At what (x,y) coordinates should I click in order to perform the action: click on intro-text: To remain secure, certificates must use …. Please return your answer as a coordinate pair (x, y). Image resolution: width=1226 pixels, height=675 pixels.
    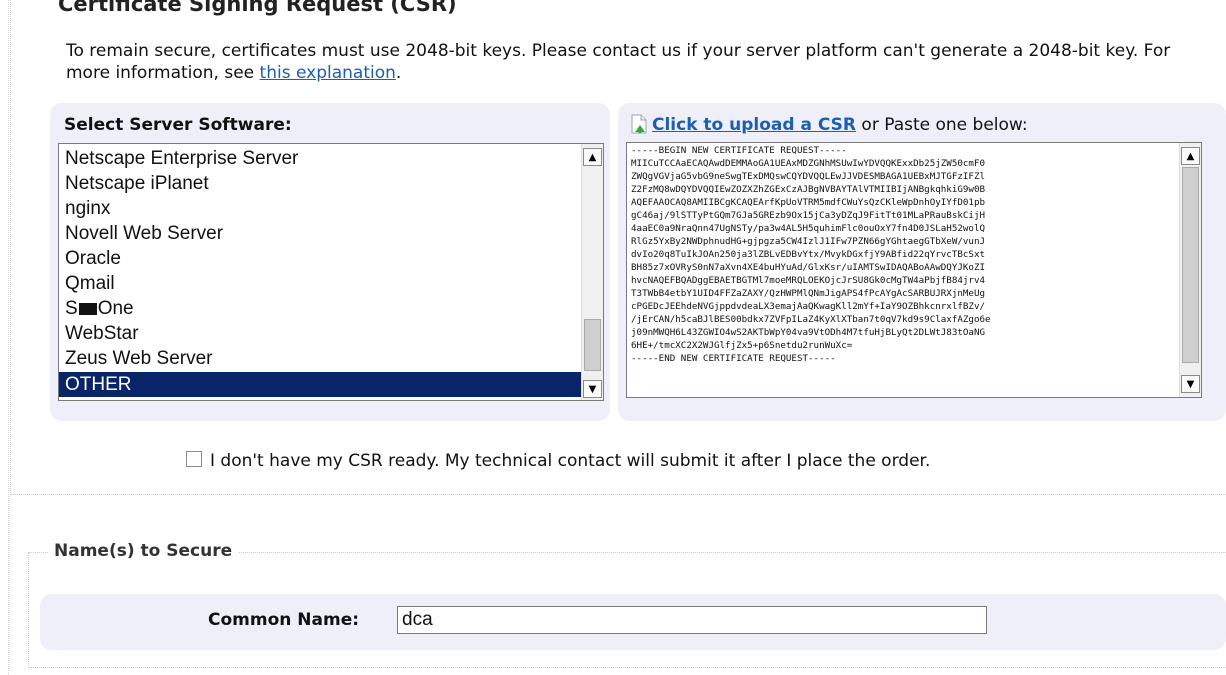
    Looking at the image, I should click on (618, 62).